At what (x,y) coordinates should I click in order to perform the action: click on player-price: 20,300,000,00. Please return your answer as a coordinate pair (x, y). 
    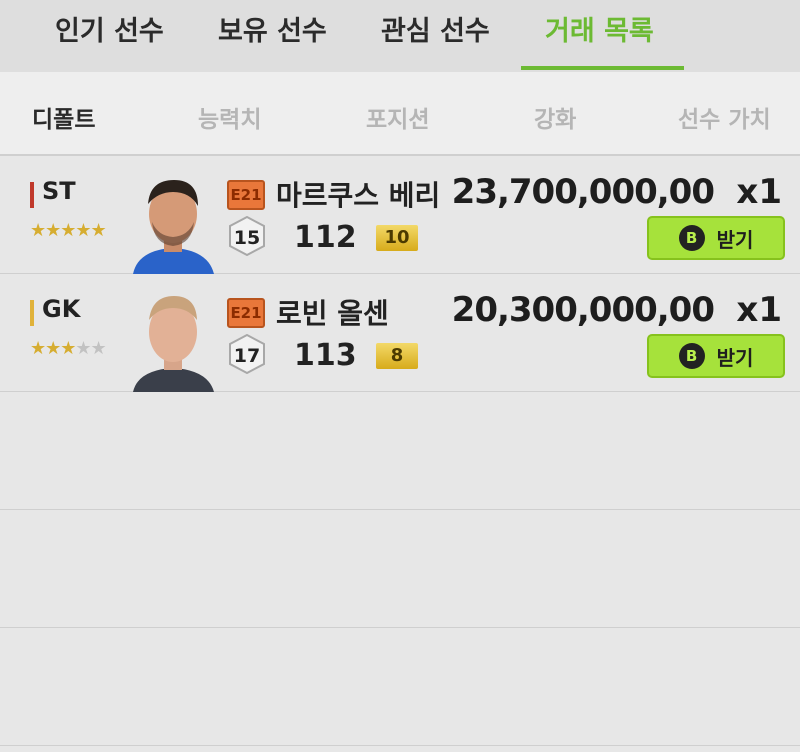
    Looking at the image, I should click on (583, 310).